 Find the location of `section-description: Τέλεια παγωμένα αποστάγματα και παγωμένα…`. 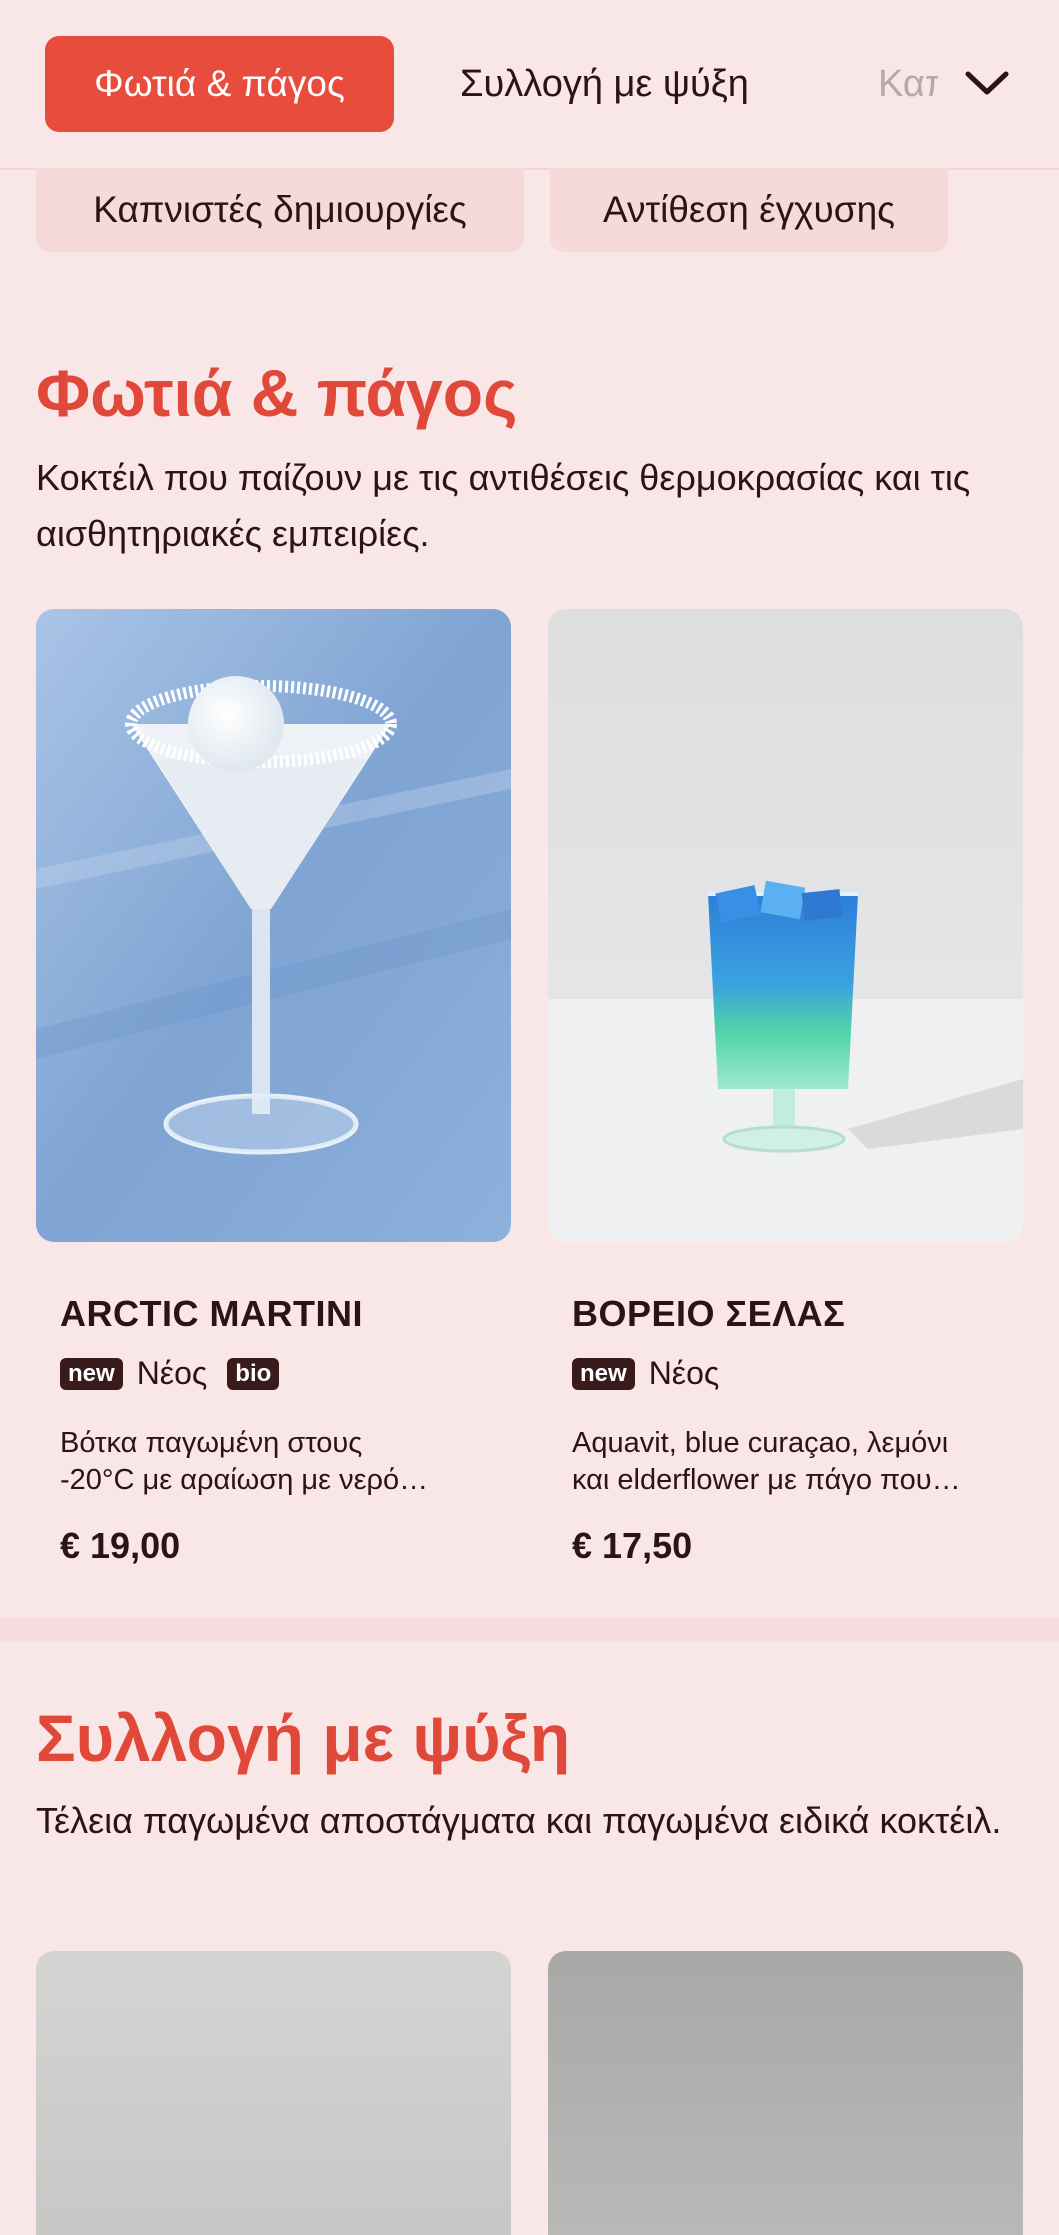

section-description: Τέλεια παγωμένα αποστάγματα και παγωμένα… is located at coordinates (519, 1820).